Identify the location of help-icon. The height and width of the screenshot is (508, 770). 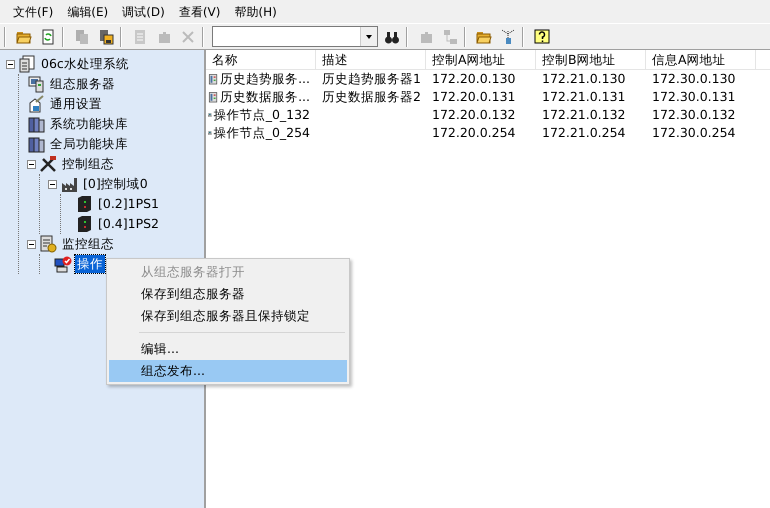
(542, 36).